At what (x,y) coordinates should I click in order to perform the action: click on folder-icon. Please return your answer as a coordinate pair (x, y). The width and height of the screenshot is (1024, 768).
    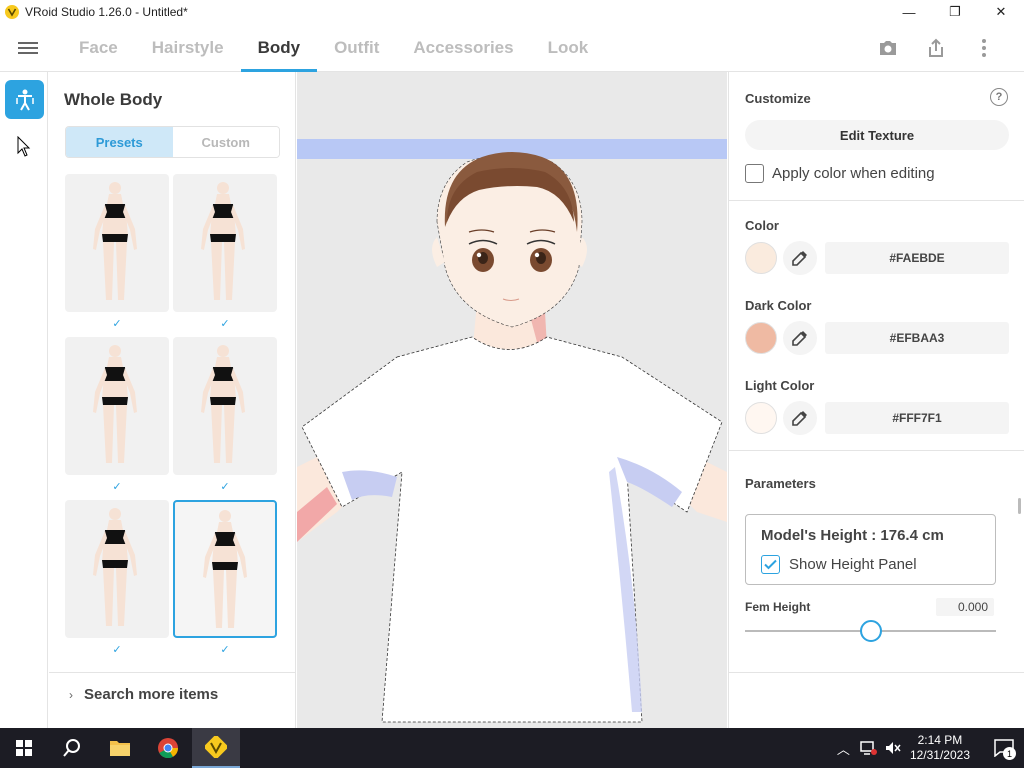
    Looking at the image, I should click on (120, 748).